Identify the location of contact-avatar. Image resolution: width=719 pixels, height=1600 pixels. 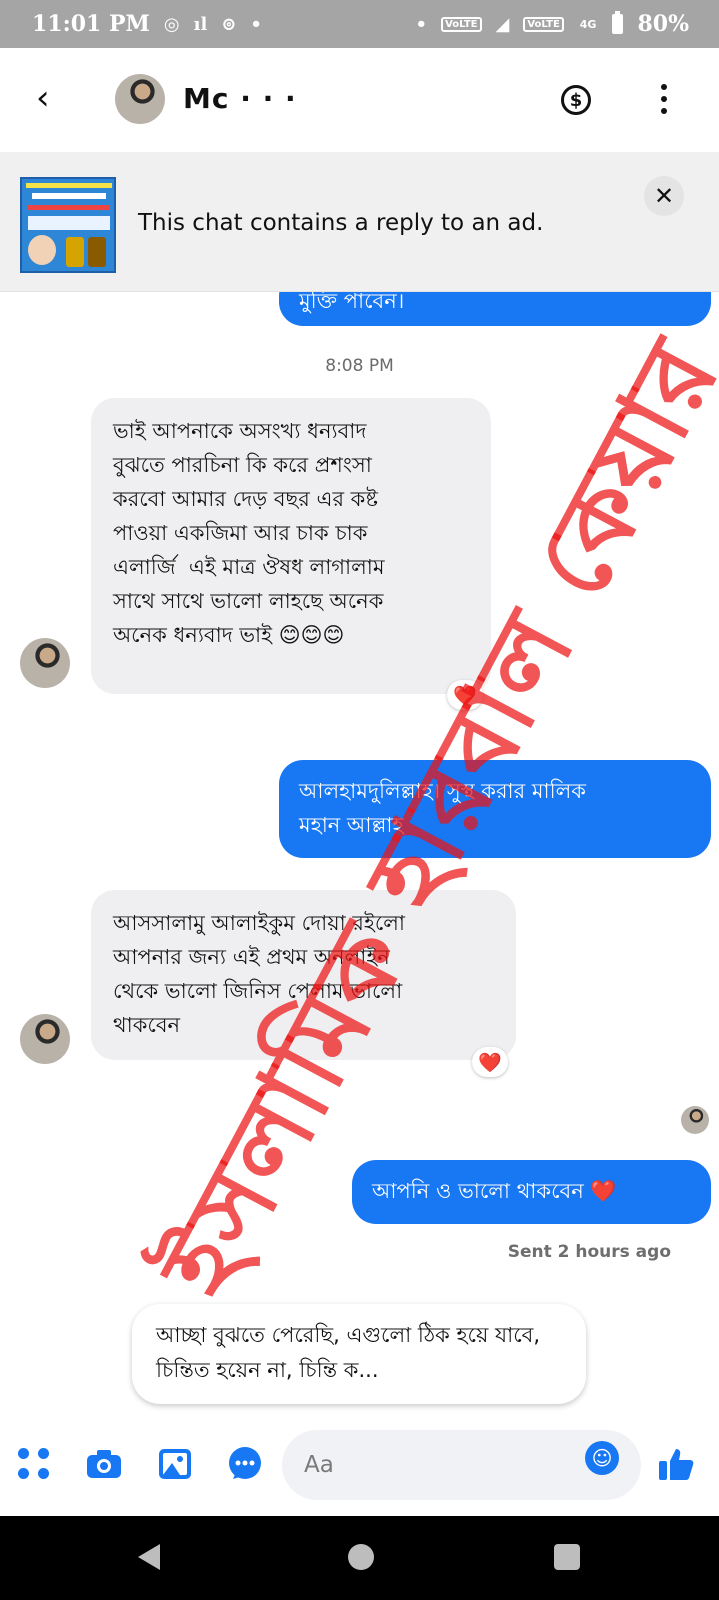
(140, 99).